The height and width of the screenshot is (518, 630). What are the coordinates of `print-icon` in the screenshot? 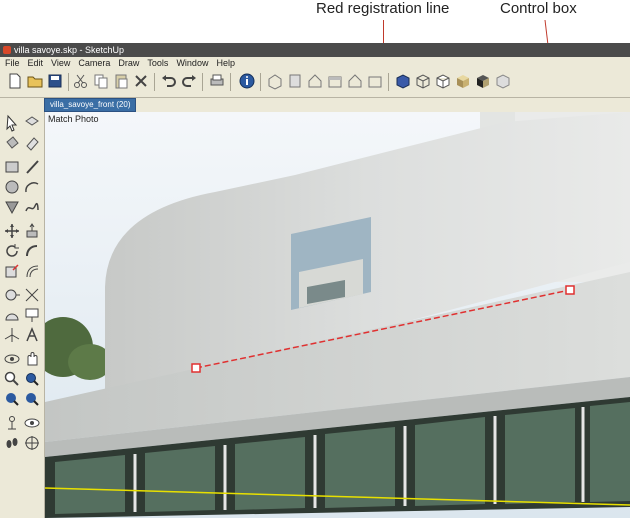 It's located at (217, 81).